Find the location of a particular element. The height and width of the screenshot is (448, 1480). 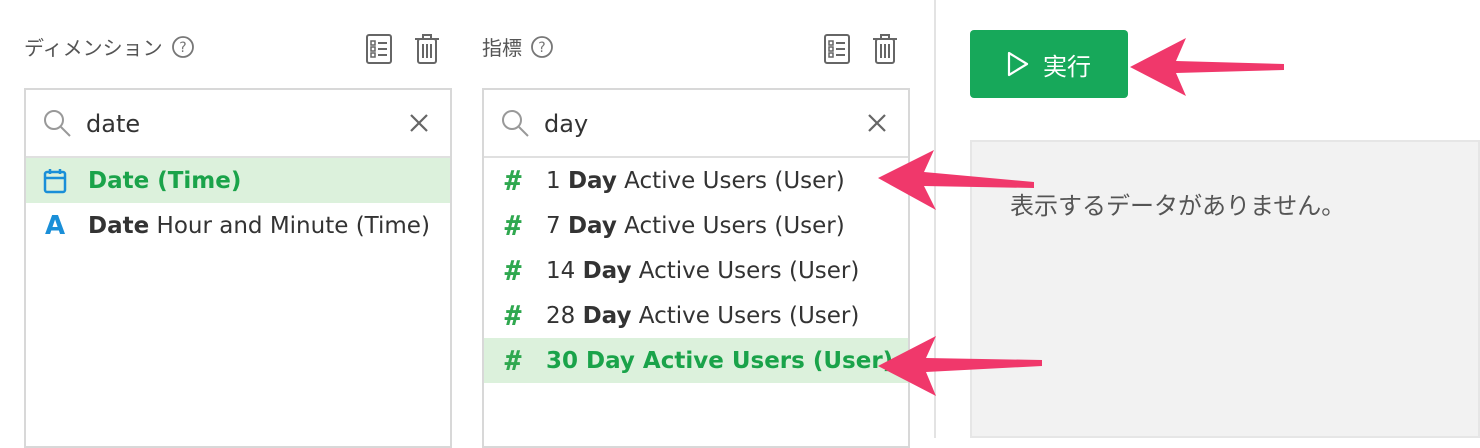

text-type-icon: A is located at coordinates (55, 225).